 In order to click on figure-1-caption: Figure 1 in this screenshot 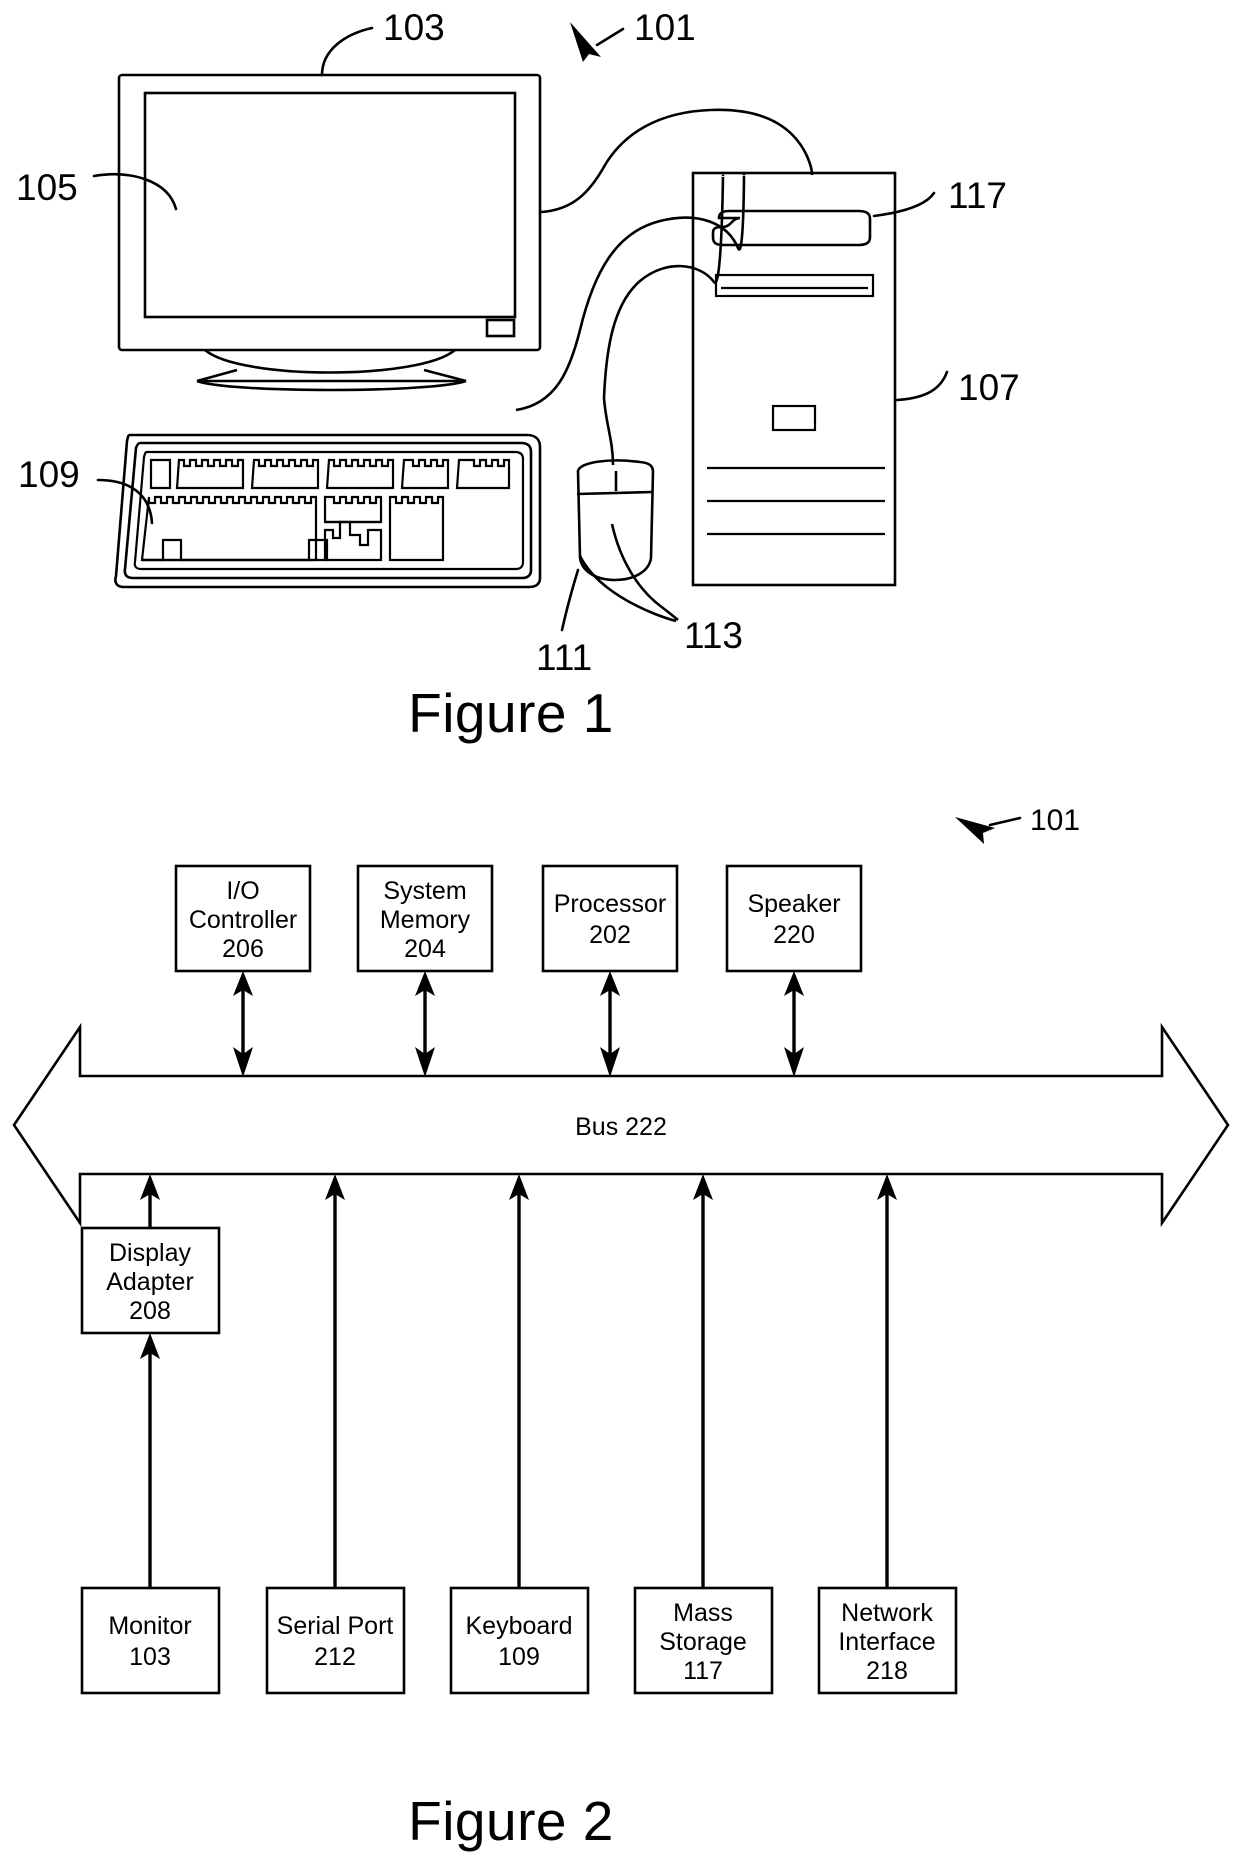, I will do `click(511, 713)`.